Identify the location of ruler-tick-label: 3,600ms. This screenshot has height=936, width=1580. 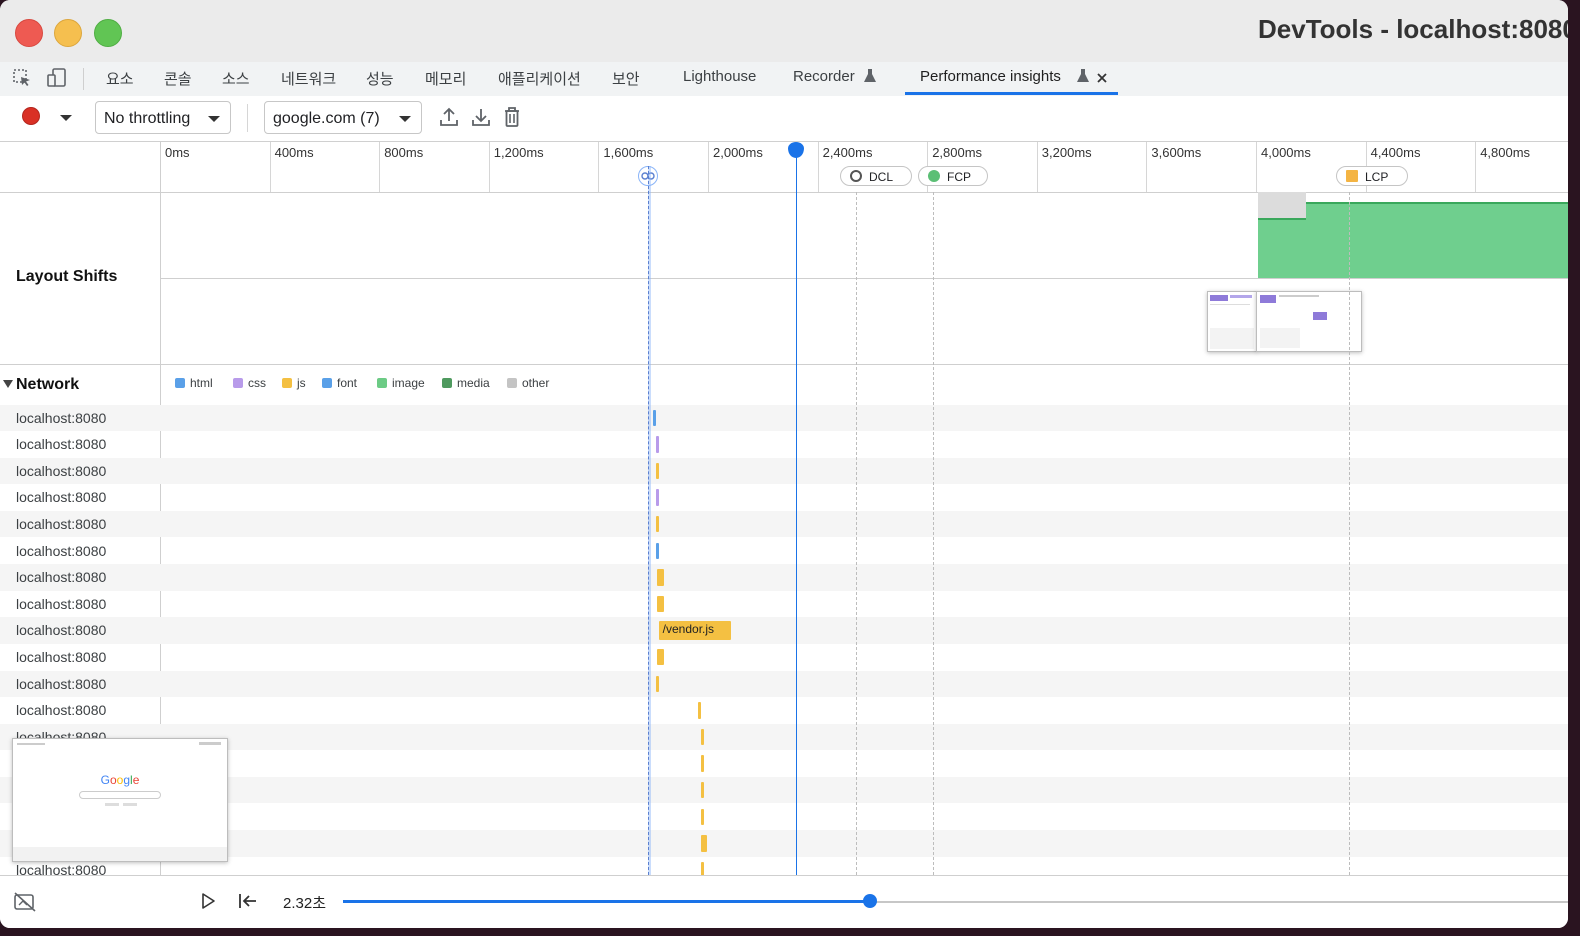
(1176, 152).